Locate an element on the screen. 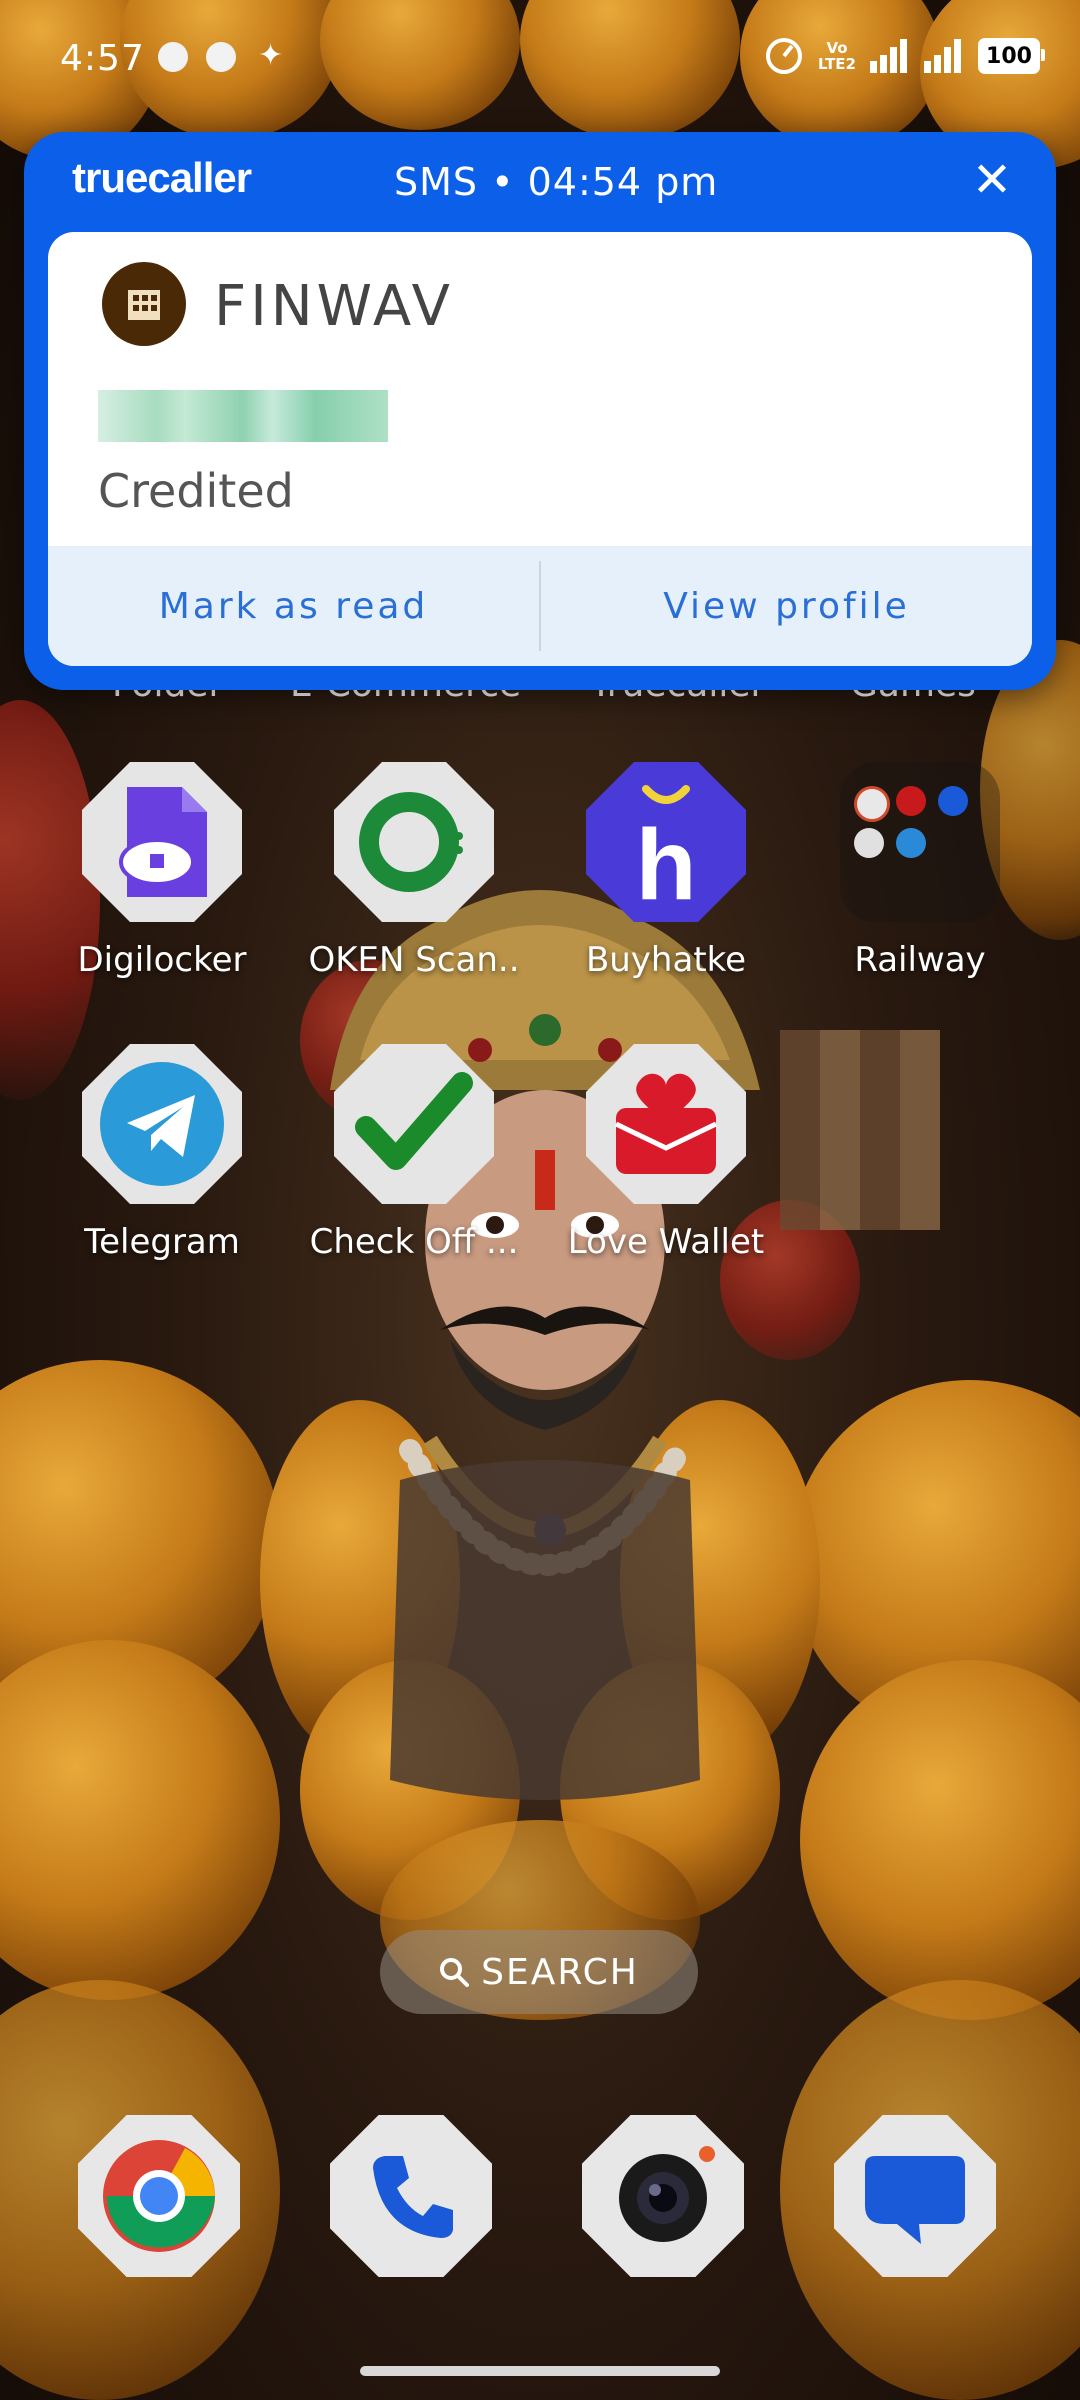 The width and height of the screenshot is (1080, 2400). battery-icon: 100 is located at coordinates (1011, 56).